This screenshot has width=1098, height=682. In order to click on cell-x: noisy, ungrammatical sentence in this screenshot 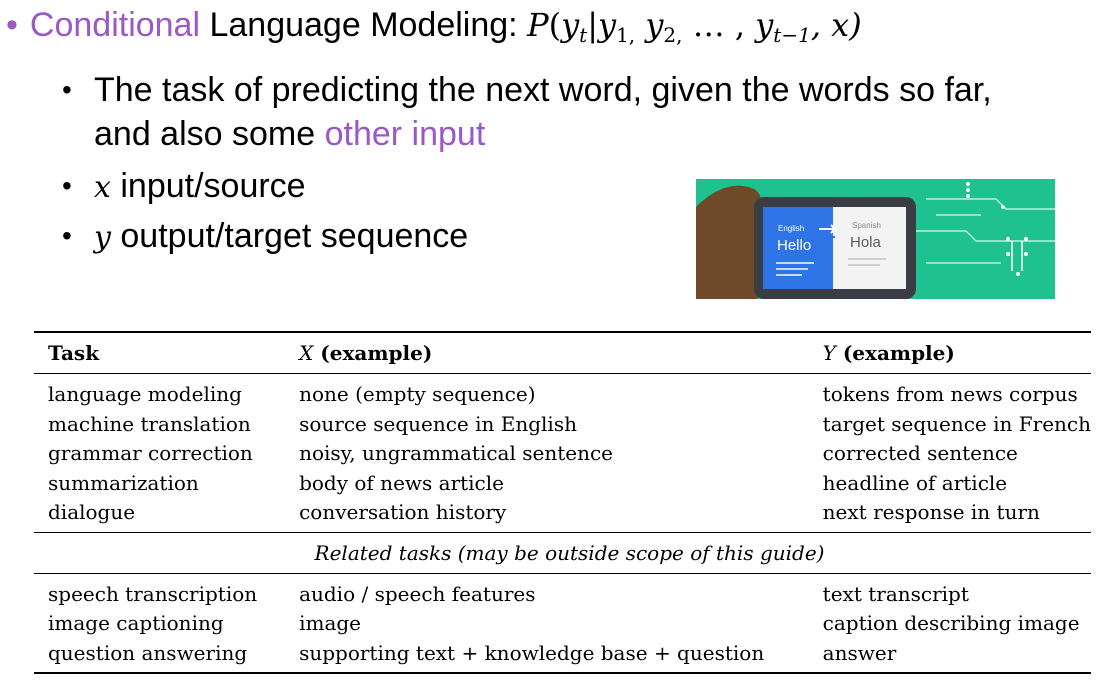, I will do `click(456, 453)`.